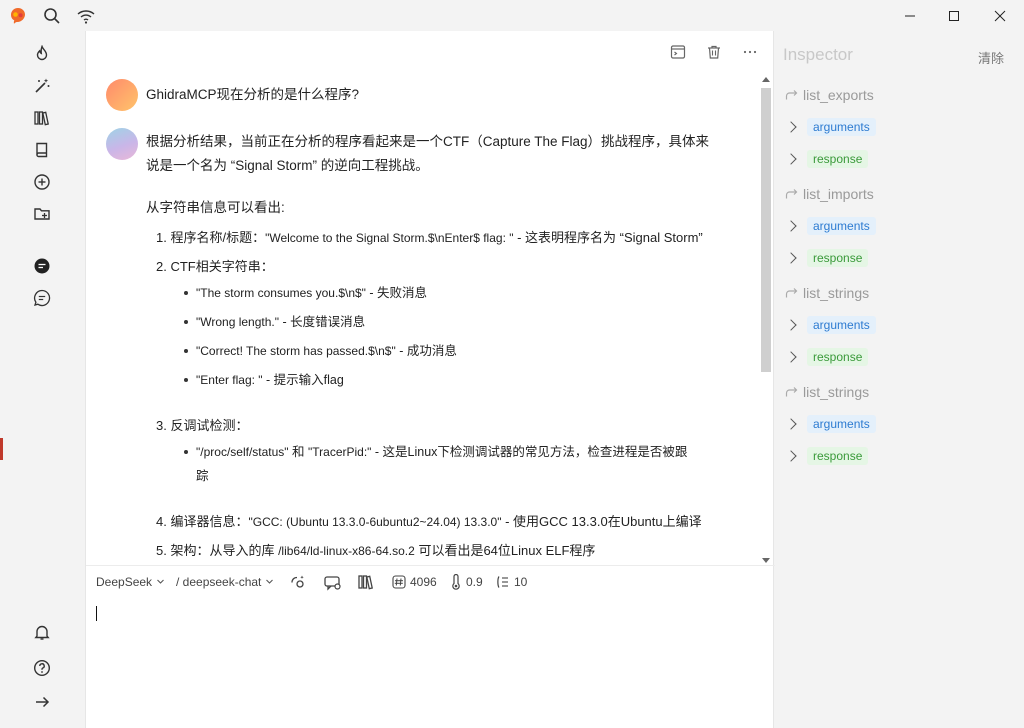  Describe the element at coordinates (219, 581) in the screenshot. I see `model-label: / deepseek-chat` at that location.